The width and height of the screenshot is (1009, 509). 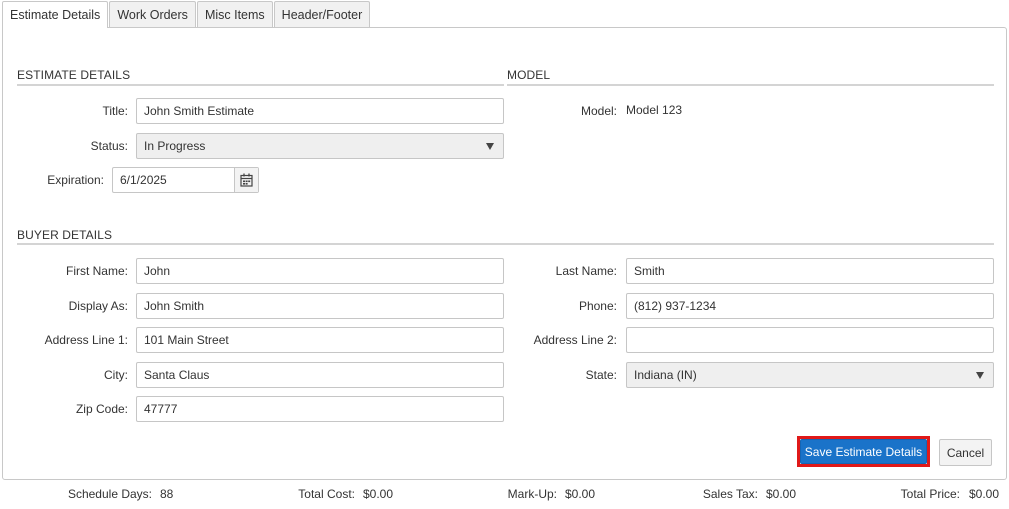 What do you see at coordinates (152, 14) in the screenshot?
I see `tab-work-orders: Work Orders` at bounding box center [152, 14].